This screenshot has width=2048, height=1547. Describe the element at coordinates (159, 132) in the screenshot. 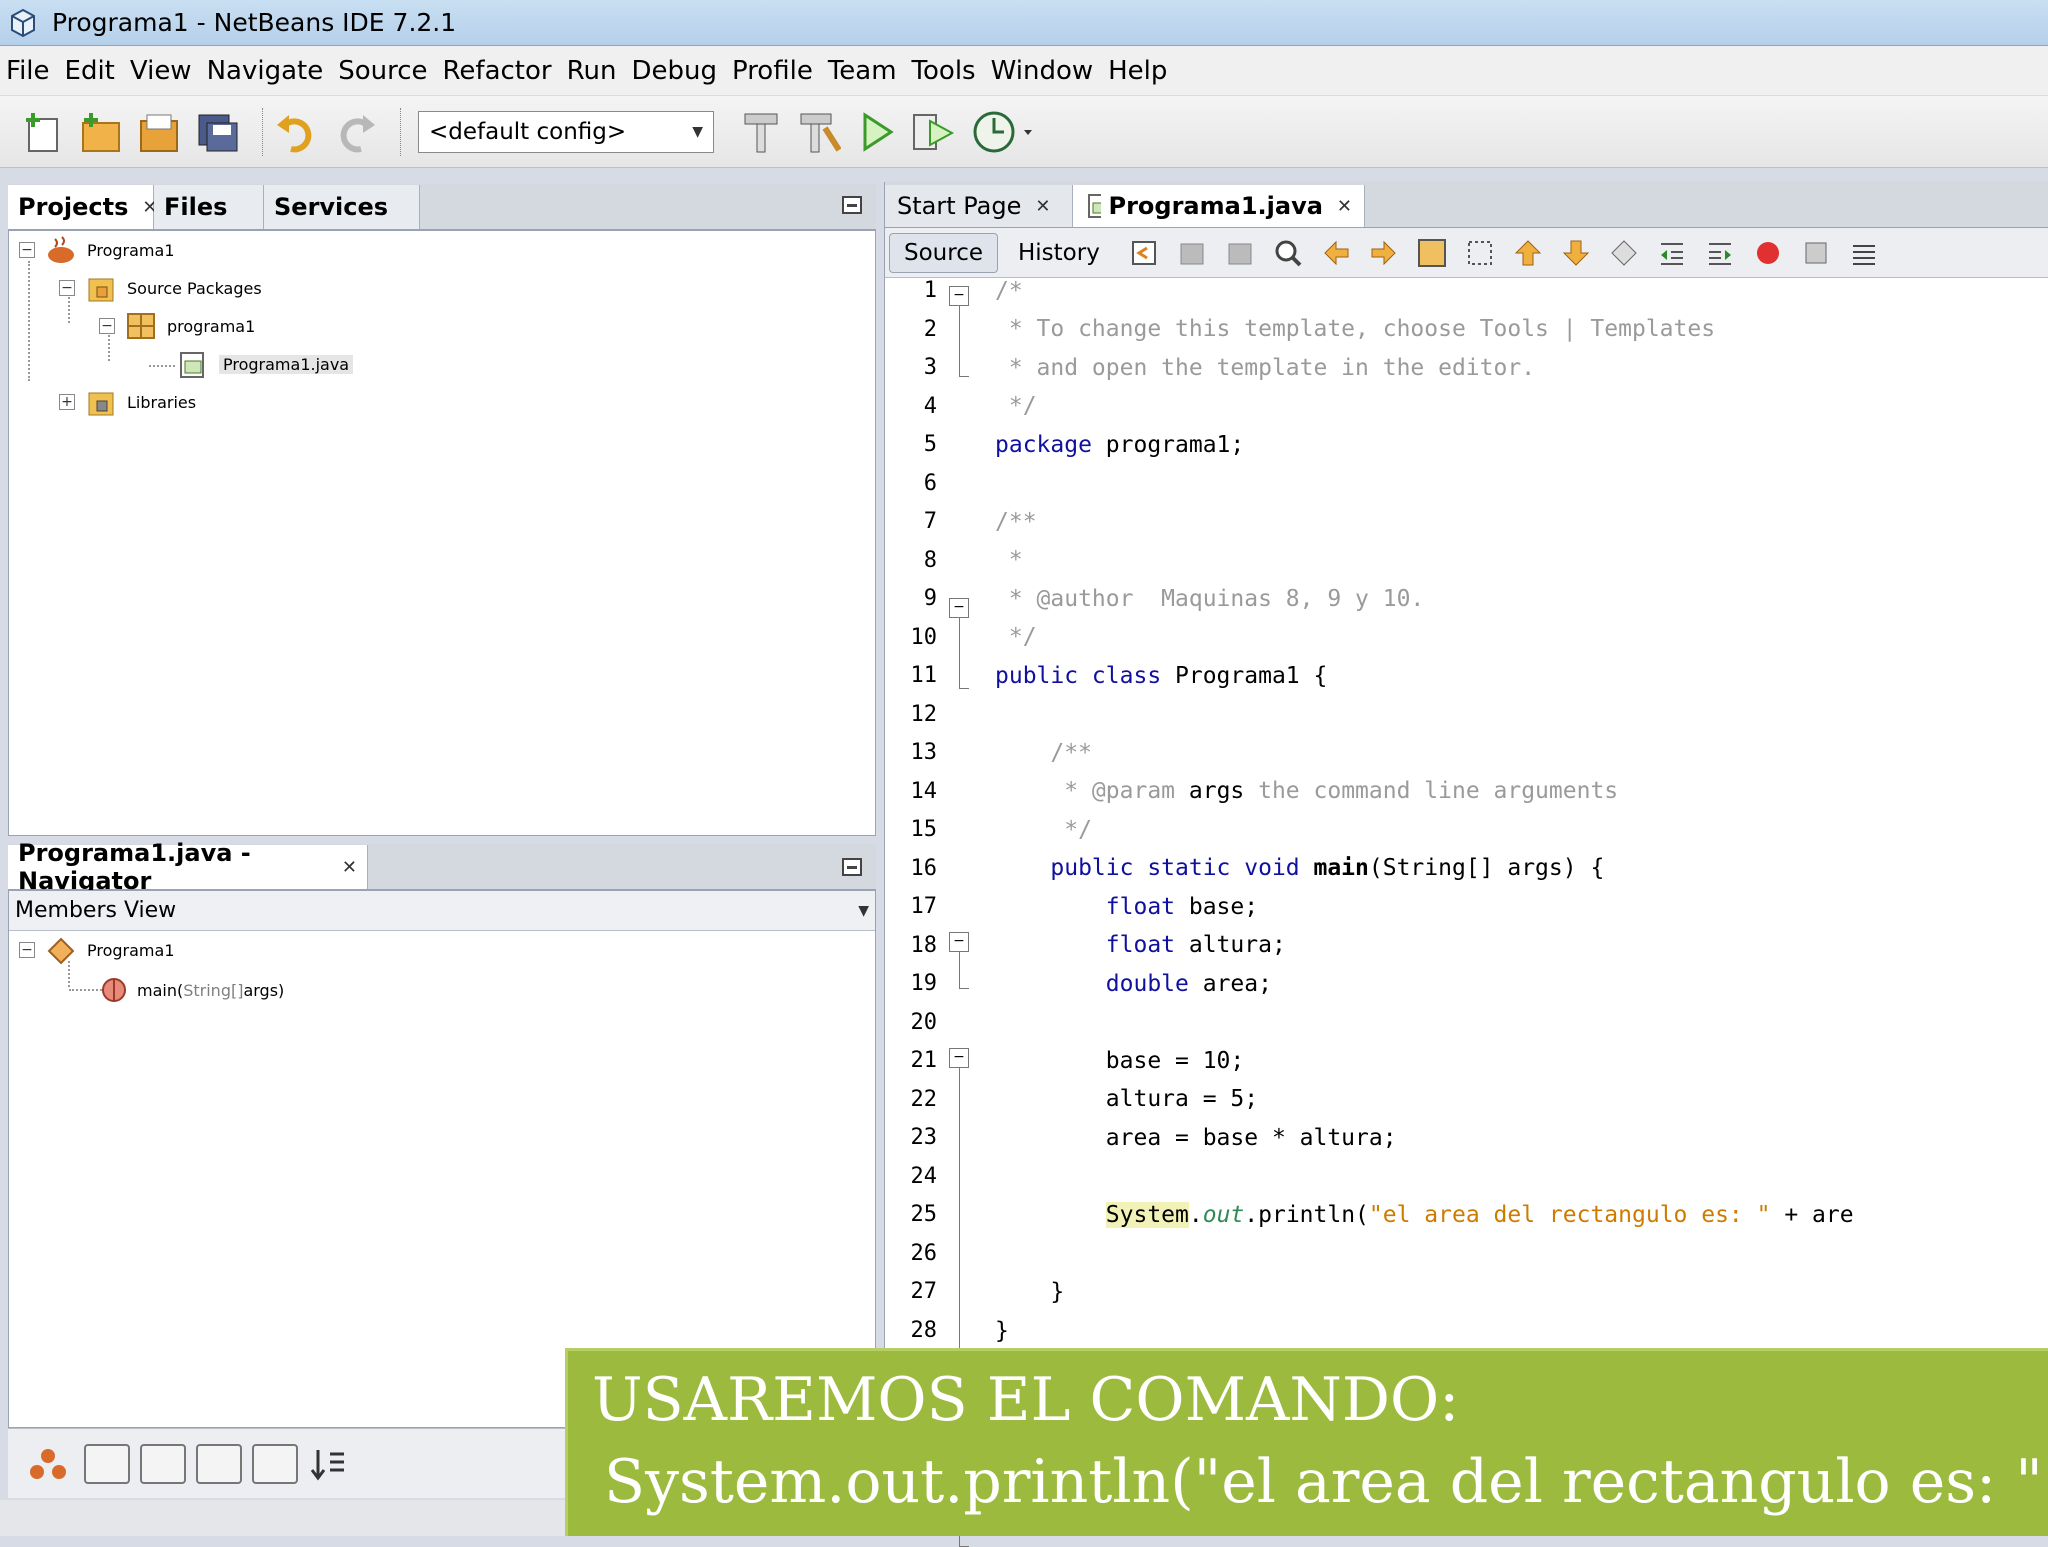

I see `open-project-button` at that location.